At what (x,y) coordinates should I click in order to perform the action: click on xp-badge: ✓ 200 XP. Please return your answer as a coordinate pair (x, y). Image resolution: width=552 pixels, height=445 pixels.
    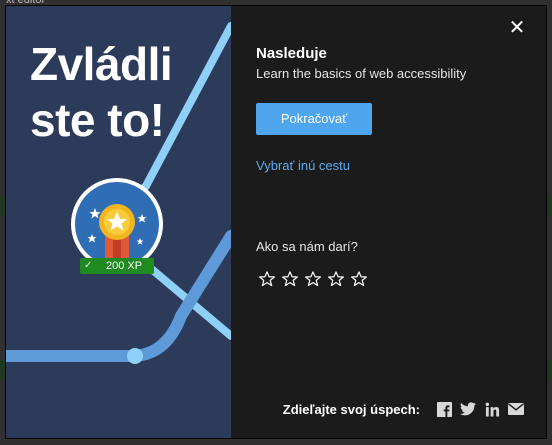
    Looking at the image, I should click on (117, 266).